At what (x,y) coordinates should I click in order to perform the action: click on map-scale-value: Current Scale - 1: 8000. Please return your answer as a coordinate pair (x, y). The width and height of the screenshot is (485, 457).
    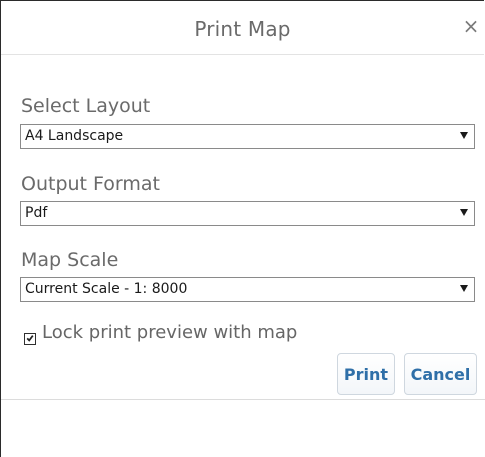
    Looking at the image, I should click on (106, 289).